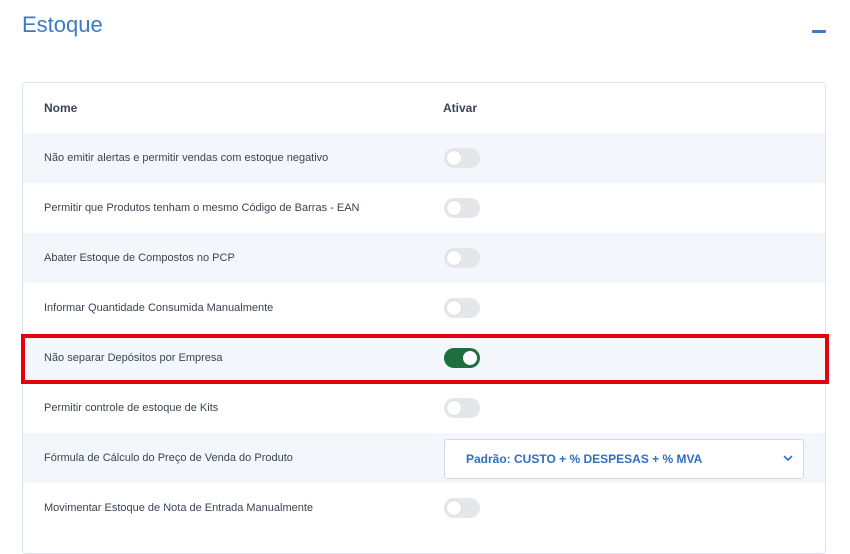 The height and width of the screenshot is (554, 850). Describe the element at coordinates (788, 458) in the screenshot. I see `chevron-down-icon` at that location.